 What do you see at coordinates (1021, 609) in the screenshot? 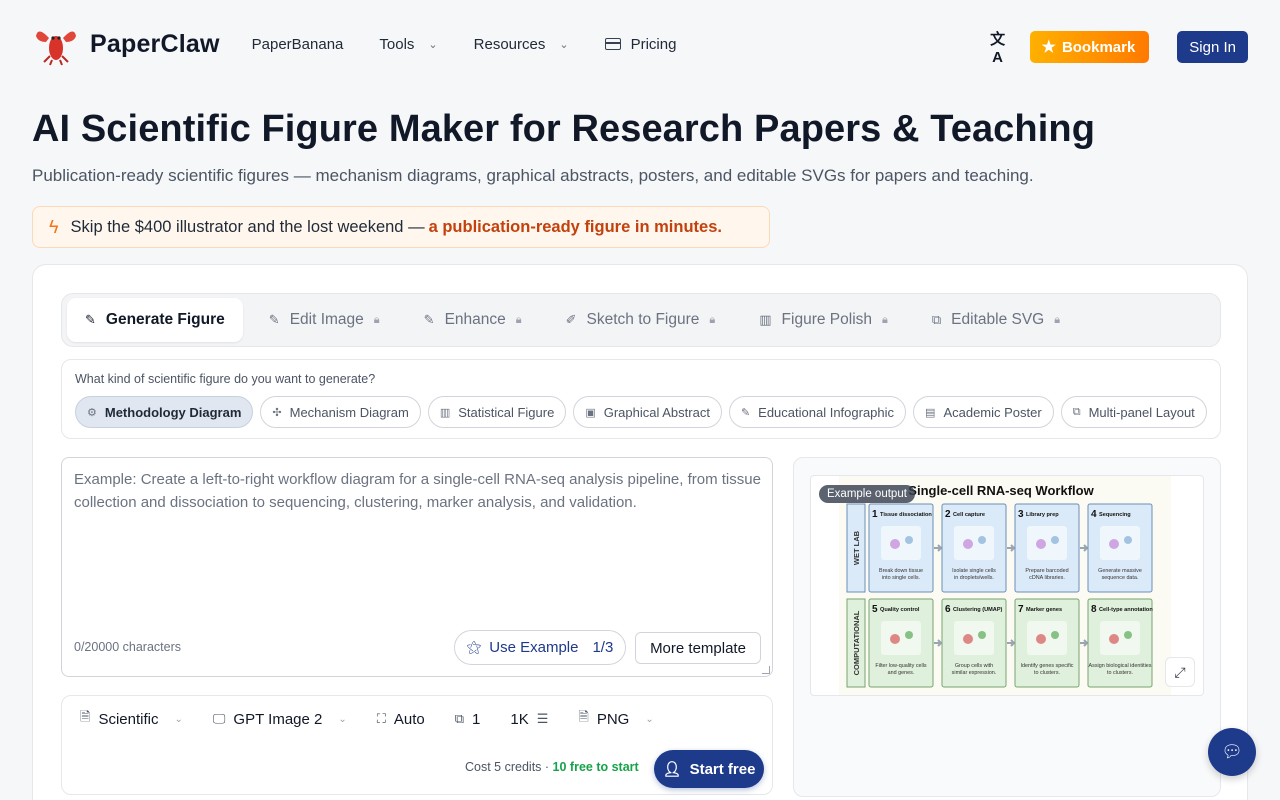
I see `step-number: 7` at bounding box center [1021, 609].